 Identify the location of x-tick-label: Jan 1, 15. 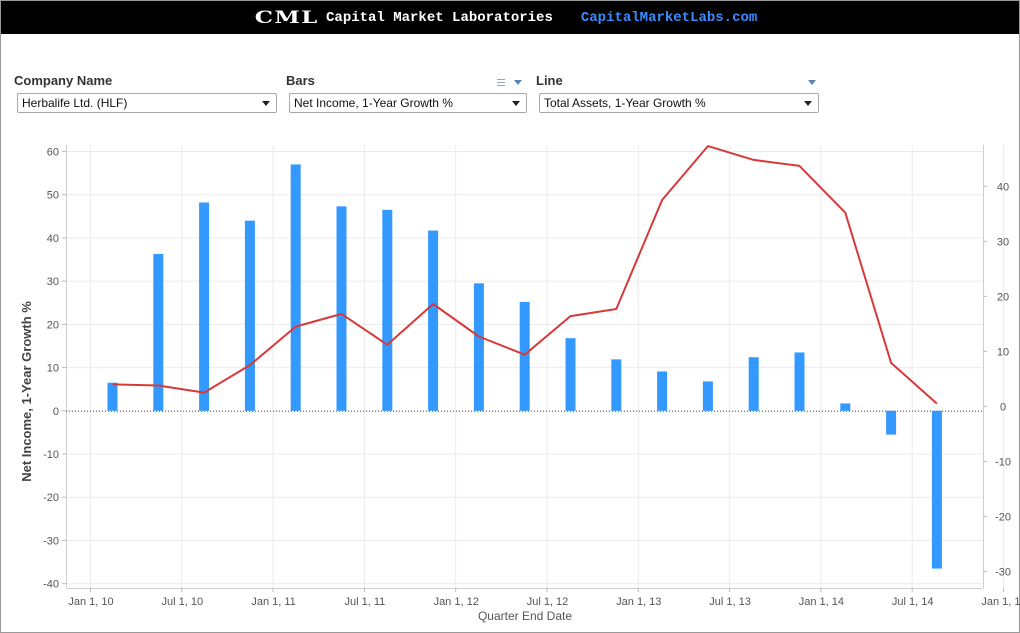
(1000, 602).